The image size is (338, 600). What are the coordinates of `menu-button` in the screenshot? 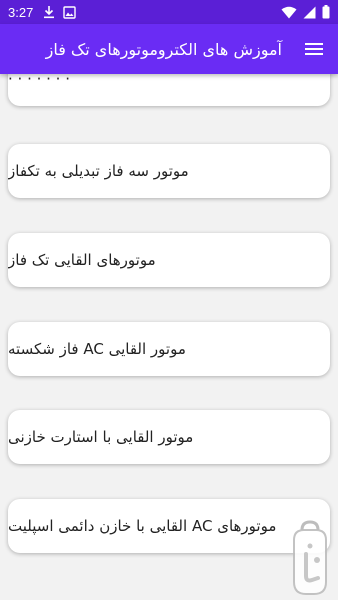 It's located at (314, 49).